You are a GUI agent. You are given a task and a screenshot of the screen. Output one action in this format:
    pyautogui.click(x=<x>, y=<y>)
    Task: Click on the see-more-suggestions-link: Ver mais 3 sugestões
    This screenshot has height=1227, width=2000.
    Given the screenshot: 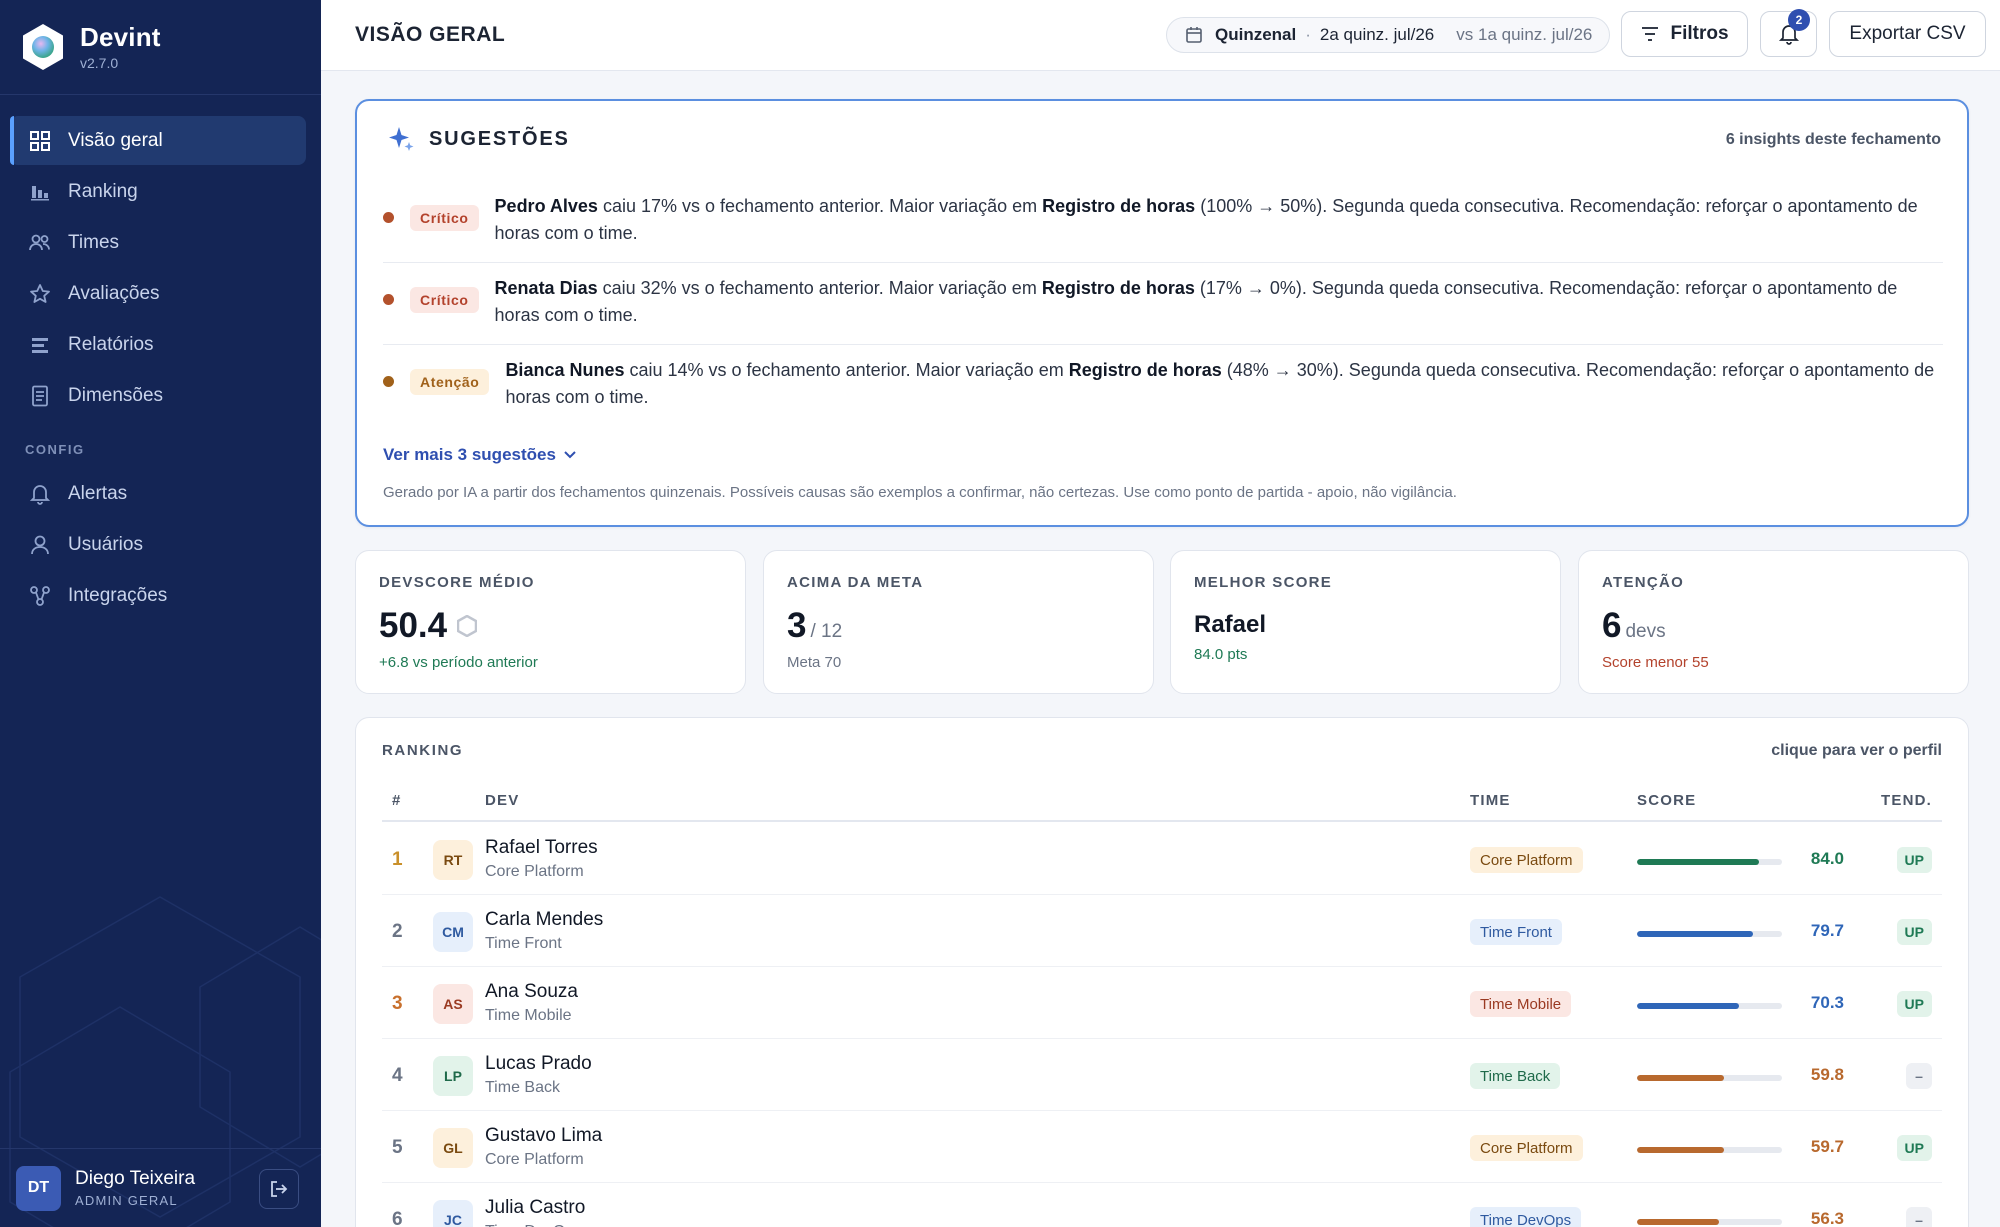 What is the action you would take?
    pyautogui.click(x=479, y=455)
    